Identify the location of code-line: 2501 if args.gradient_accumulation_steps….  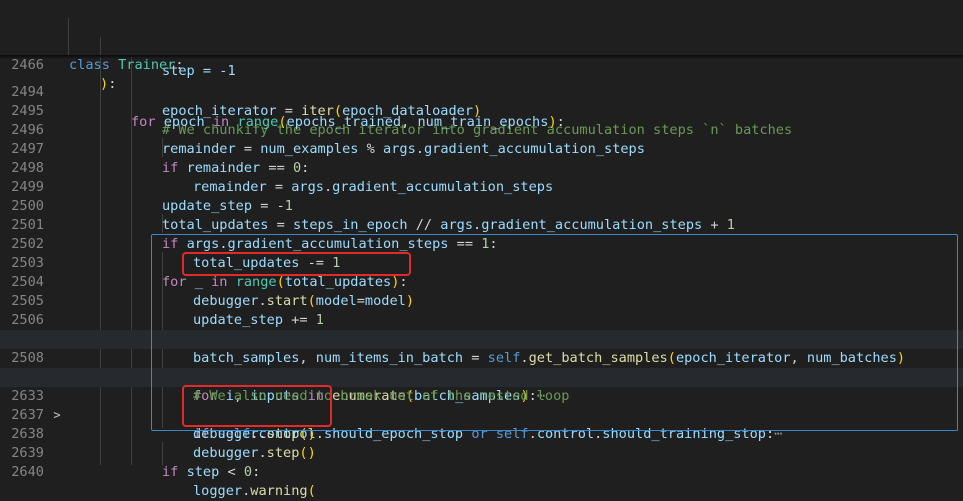
(481, 224).